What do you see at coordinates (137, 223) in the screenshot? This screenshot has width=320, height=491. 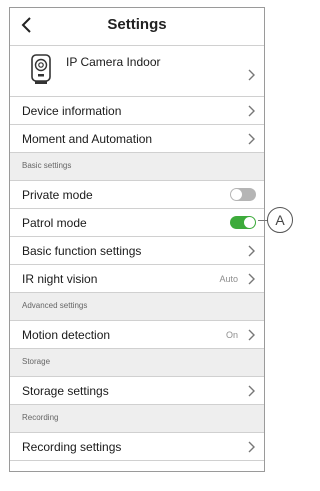 I see `patrol-mode-row: Patrol mode` at bounding box center [137, 223].